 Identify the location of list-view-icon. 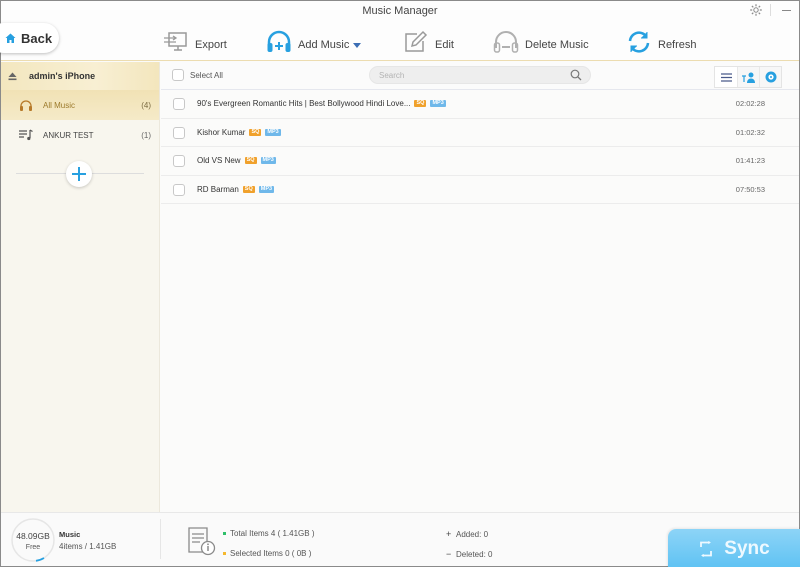
(726, 77).